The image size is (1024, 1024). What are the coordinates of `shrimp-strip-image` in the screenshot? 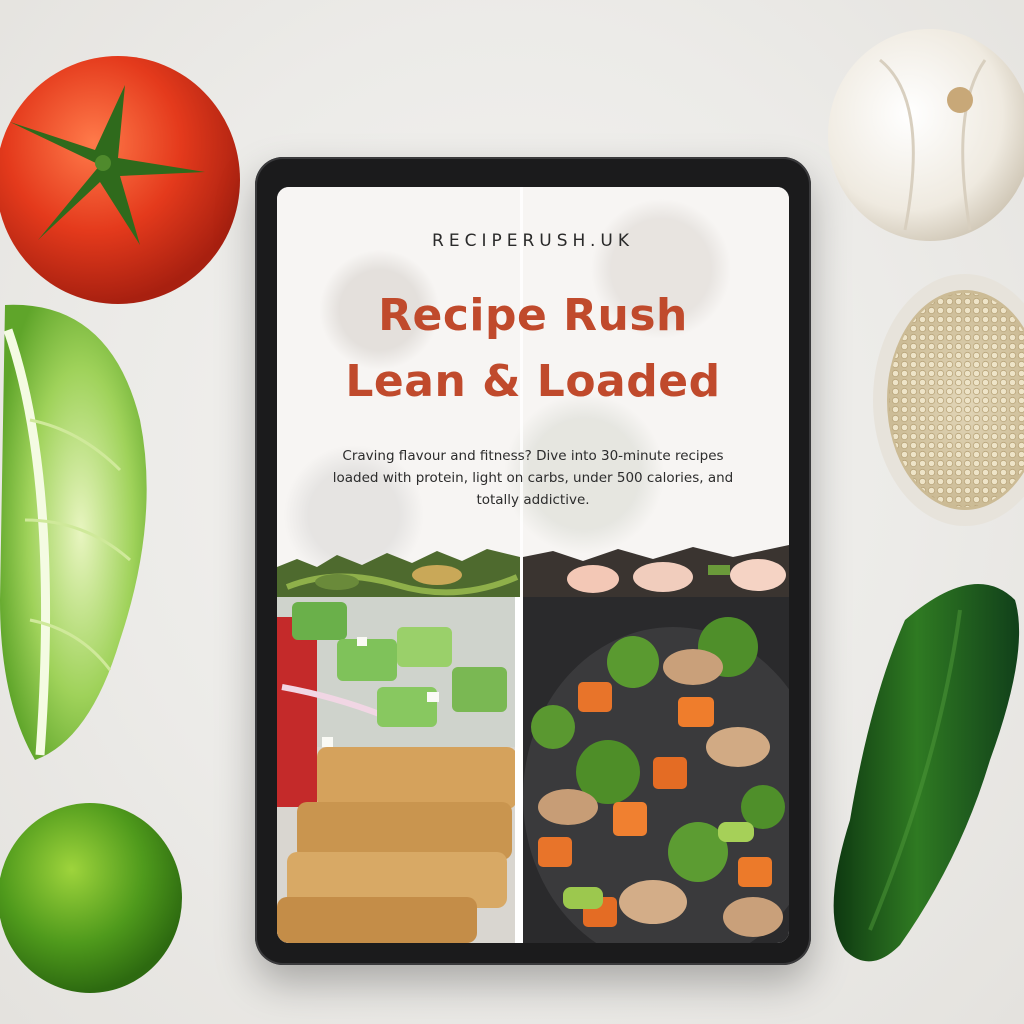 It's located at (656, 571).